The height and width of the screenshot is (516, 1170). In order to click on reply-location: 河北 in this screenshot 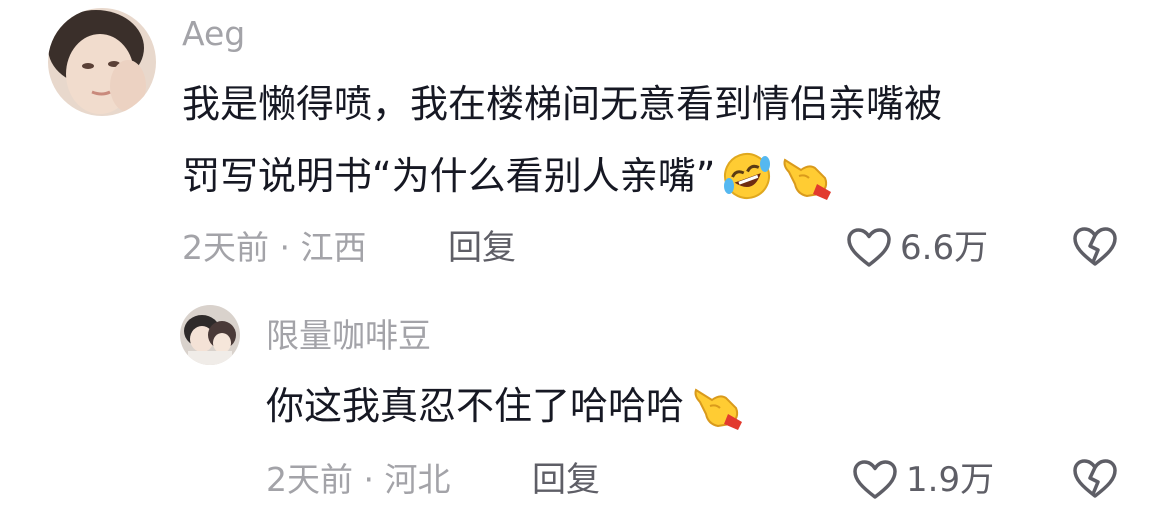, I will do `click(417, 479)`.